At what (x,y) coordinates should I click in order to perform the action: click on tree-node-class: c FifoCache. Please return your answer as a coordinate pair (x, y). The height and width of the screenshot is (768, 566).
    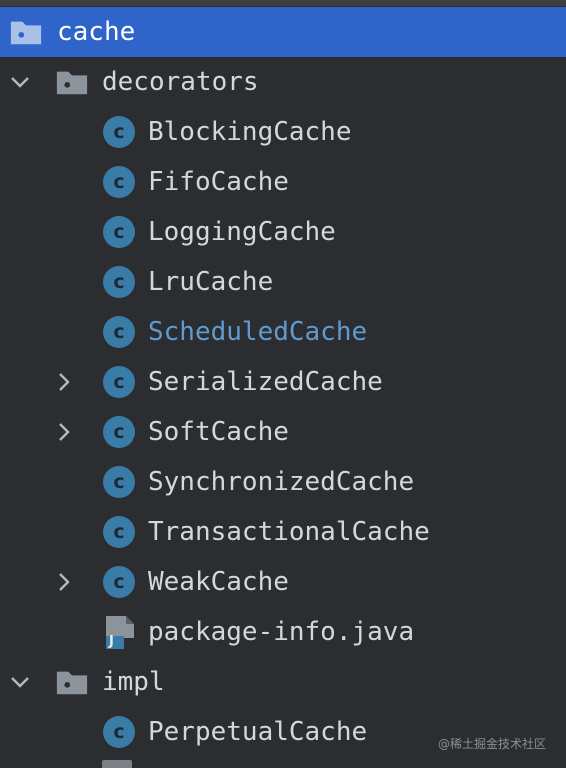
    Looking at the image, I should click on (283, 182).